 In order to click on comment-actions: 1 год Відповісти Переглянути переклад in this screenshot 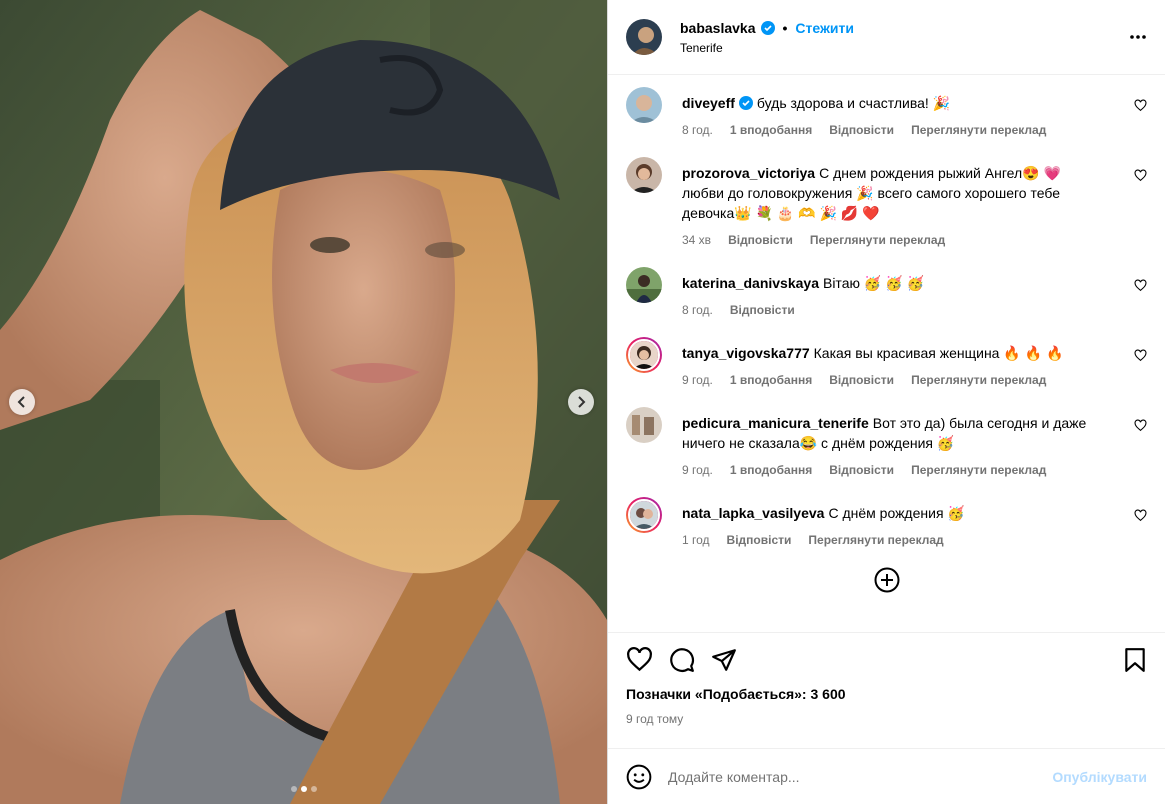, I will do `click(892, 540)`.